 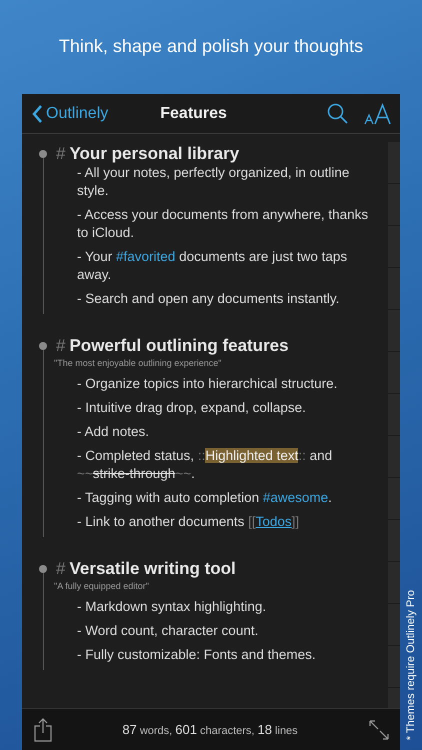 What do you see at coordinates (379, 729) in the screenshot?
I see `expand-button` at bounding box center [379, 729].